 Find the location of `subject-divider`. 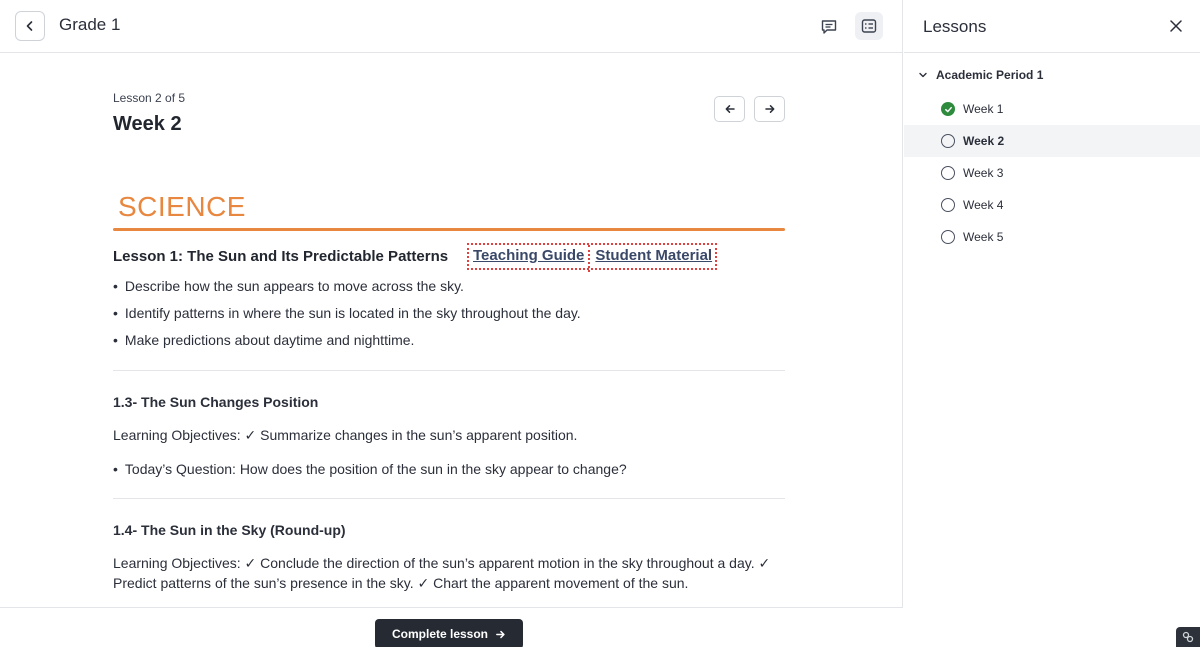

subject-divider is located at coordinates (449, 229).